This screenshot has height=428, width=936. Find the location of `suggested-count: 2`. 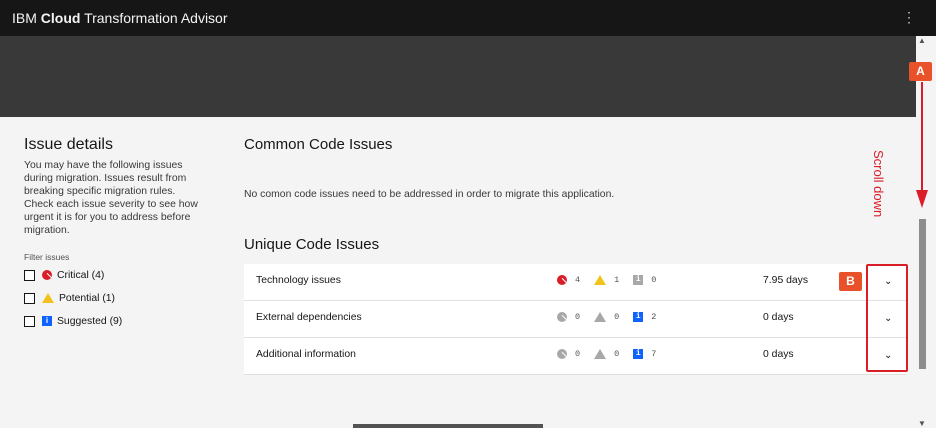

suggested-count: 2 is located at coordinates (654, 317).